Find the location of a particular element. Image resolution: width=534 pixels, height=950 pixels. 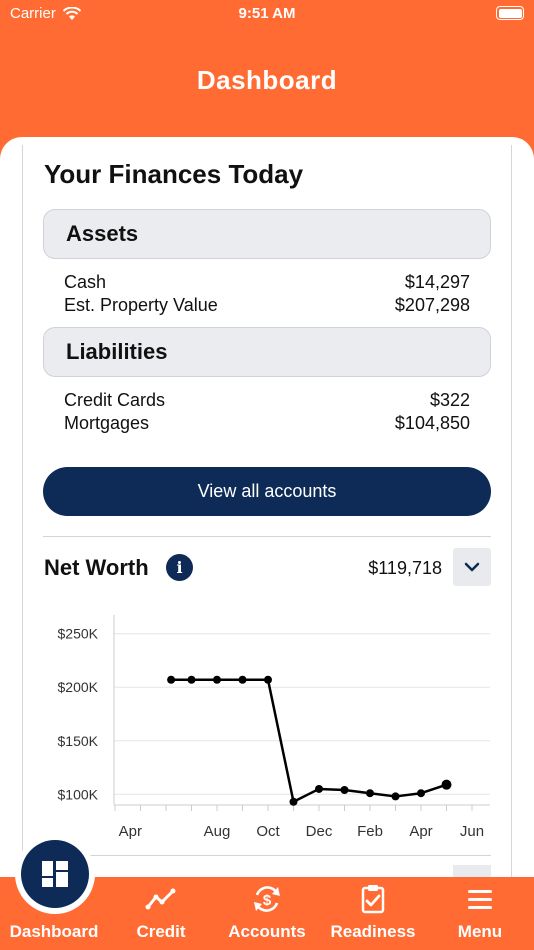

dashboard-fab-button is located at coordinates (55, 874).